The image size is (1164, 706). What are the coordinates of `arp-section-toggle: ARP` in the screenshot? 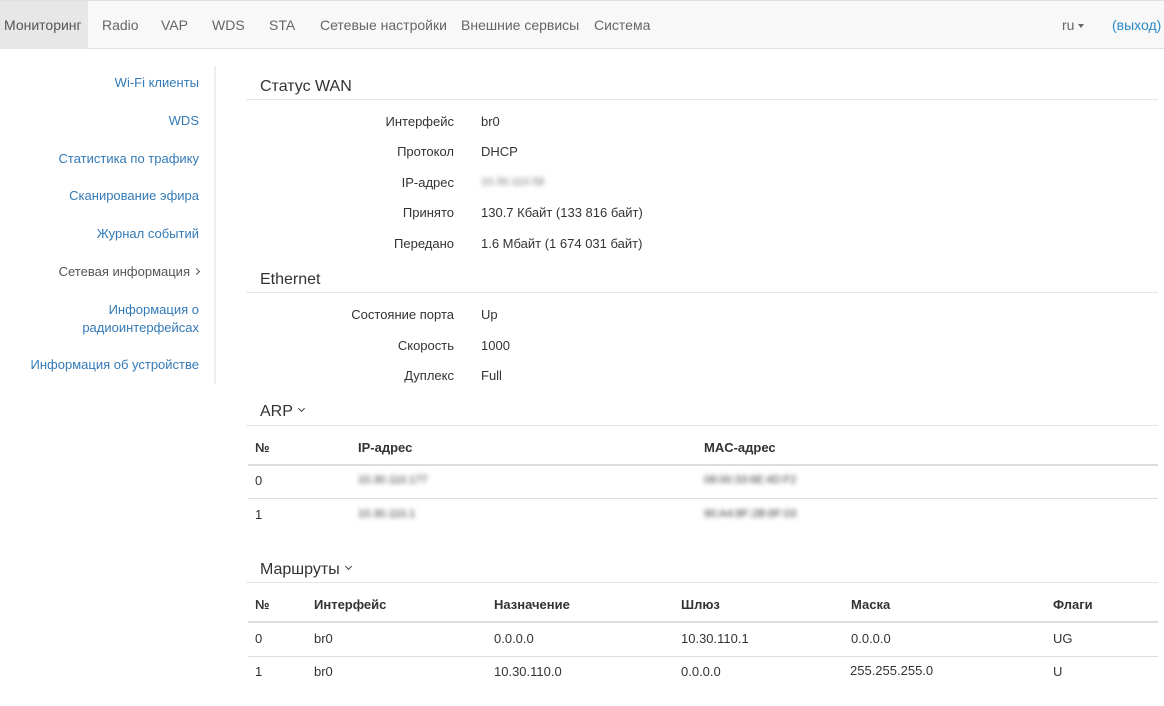 It's located at (282, 412).